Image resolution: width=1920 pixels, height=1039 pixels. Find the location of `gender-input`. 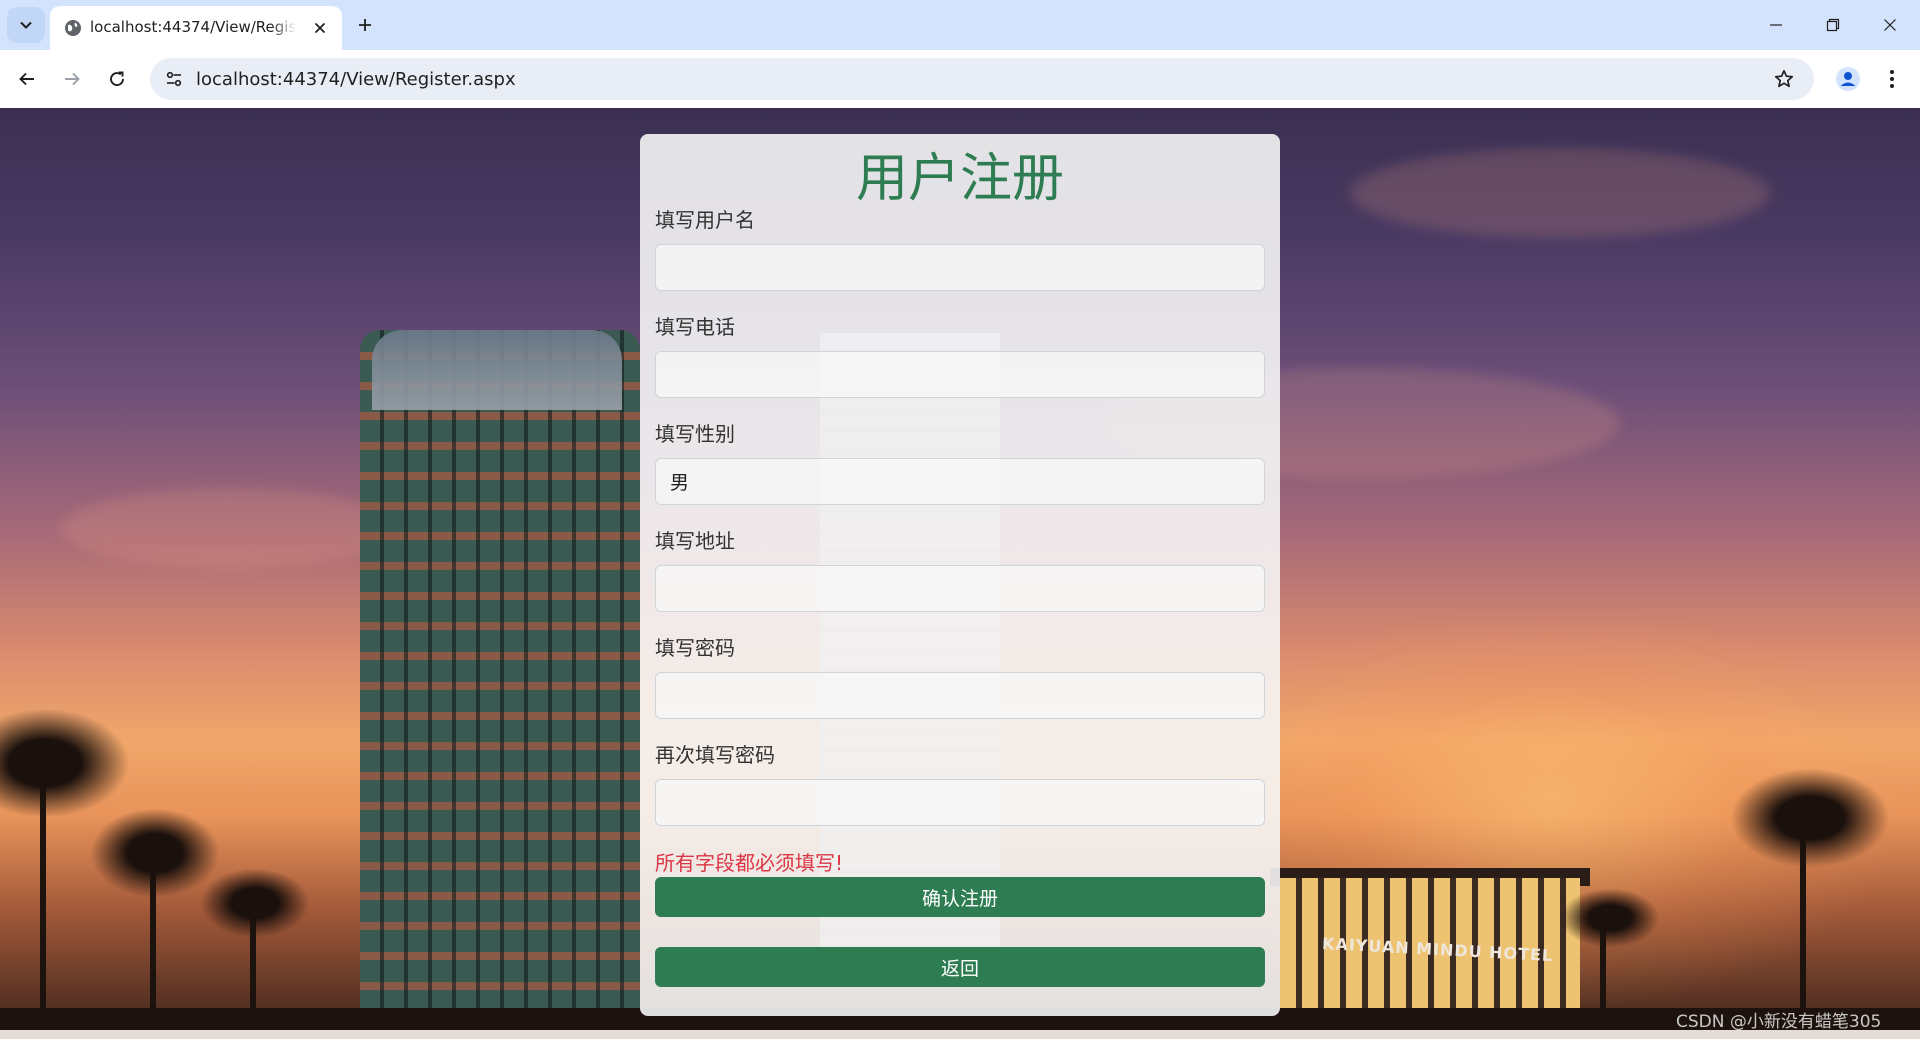

gender-input is located at coordinates (960, 481).